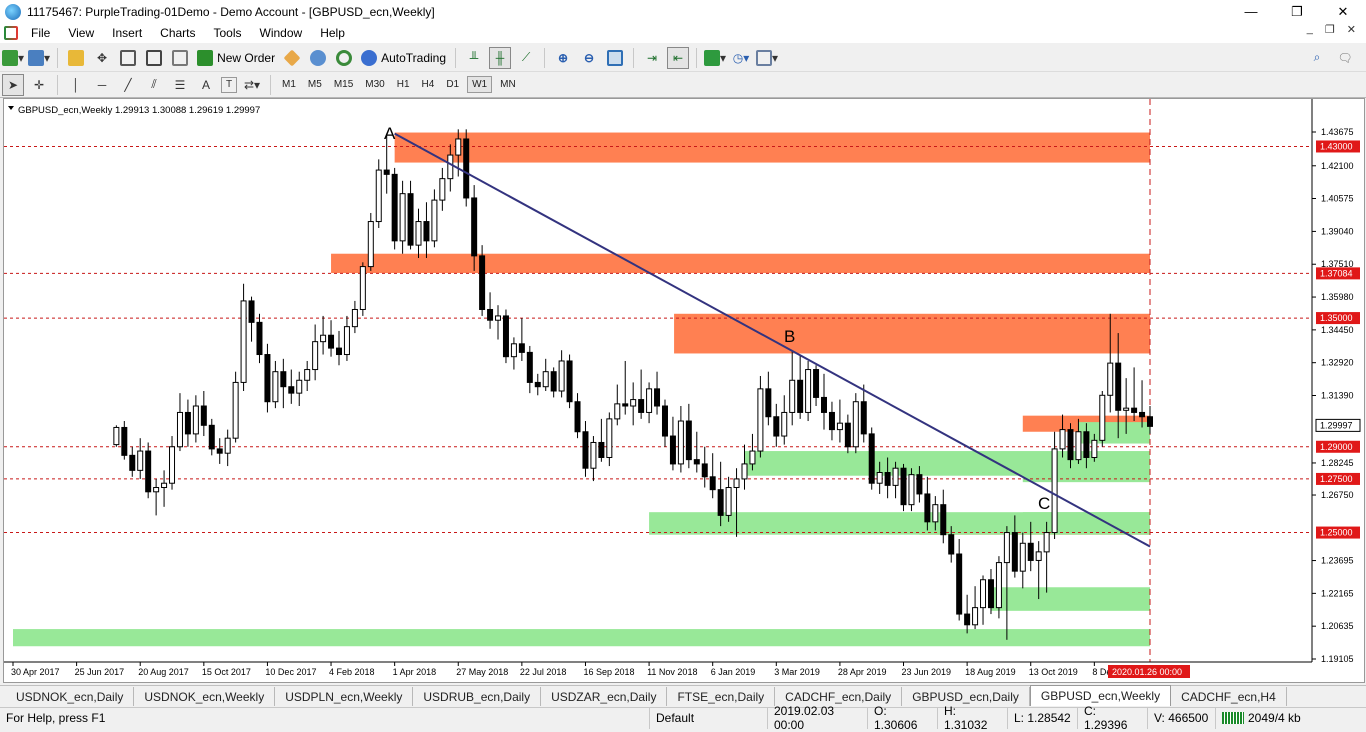  What do you see at coordinates (70, 696) in the screenshot?
I see `chart-tab: USDNOK_ecn,Daily` at bounding box center [70, 696].